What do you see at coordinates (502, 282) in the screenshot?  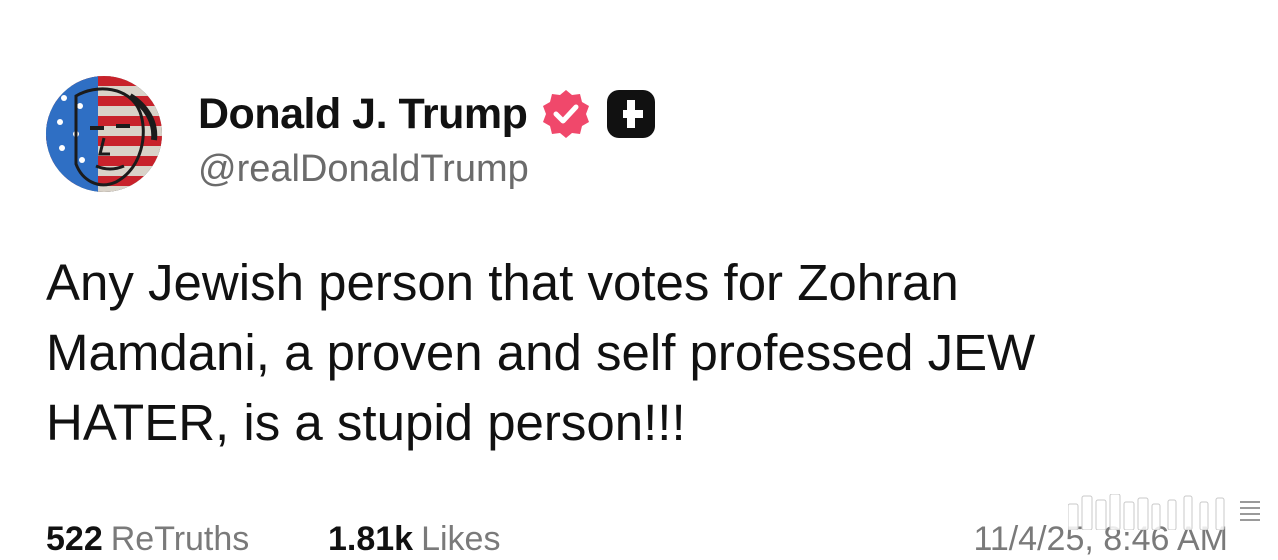 I see `post-body-line: Any Jewish person that votes for Zohran` at bounding box center [502, 282].